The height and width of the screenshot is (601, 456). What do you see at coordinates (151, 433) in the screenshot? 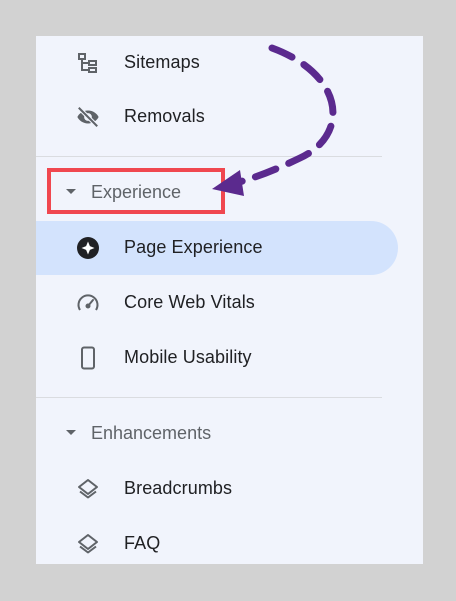
I see `section-label: Enhancements` at bounding box center [151, 433].